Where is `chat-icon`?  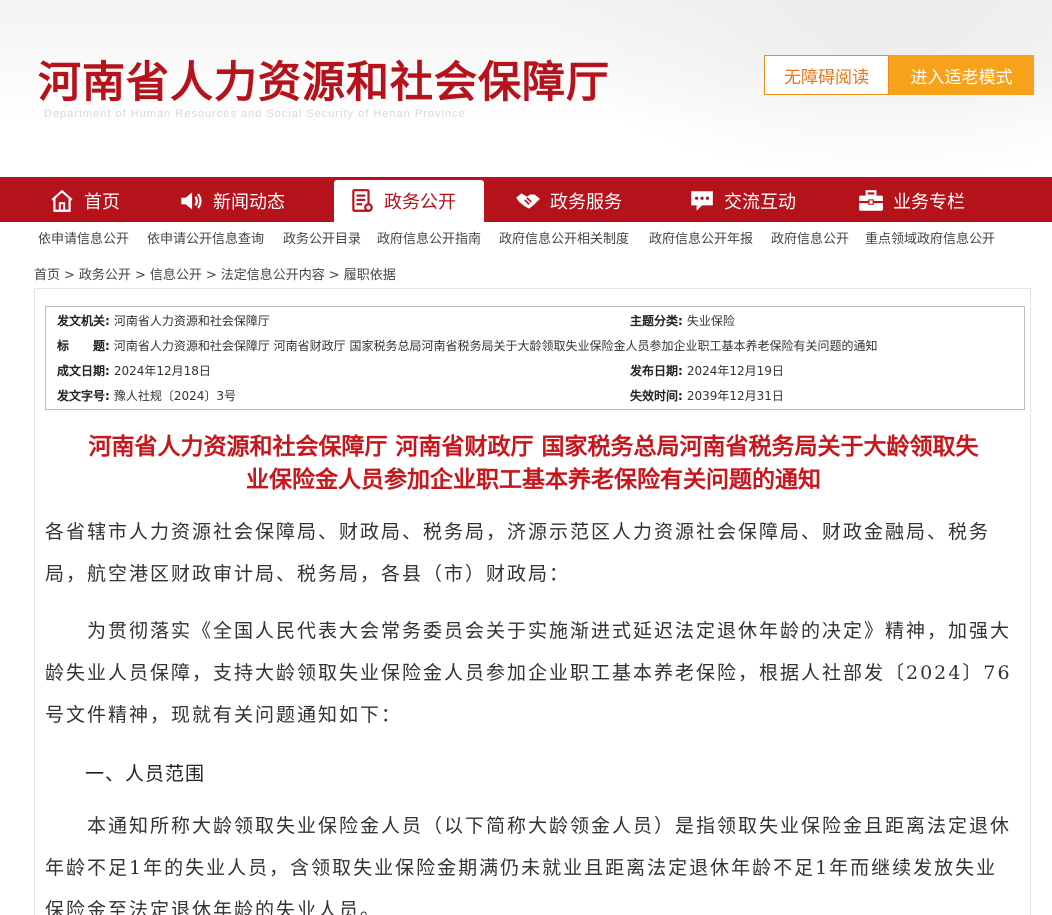
chat-icon is located at coordinates (702, 201).